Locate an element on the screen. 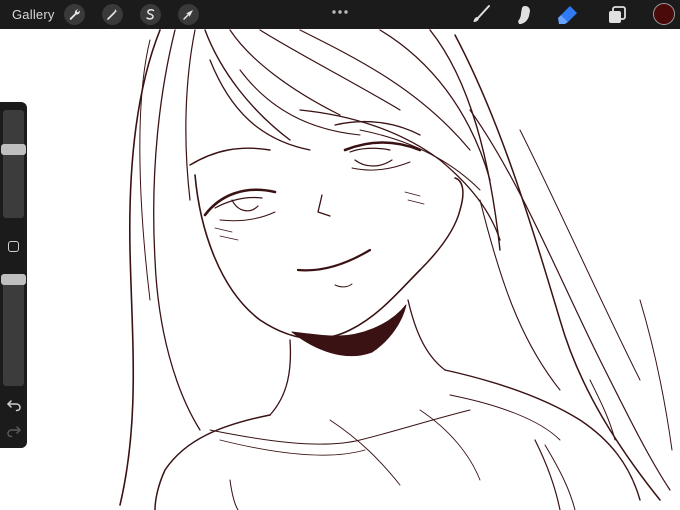 This screenshot has height=510, width=680. top-toolbar: Gallery is located at coordinates (340, 14).